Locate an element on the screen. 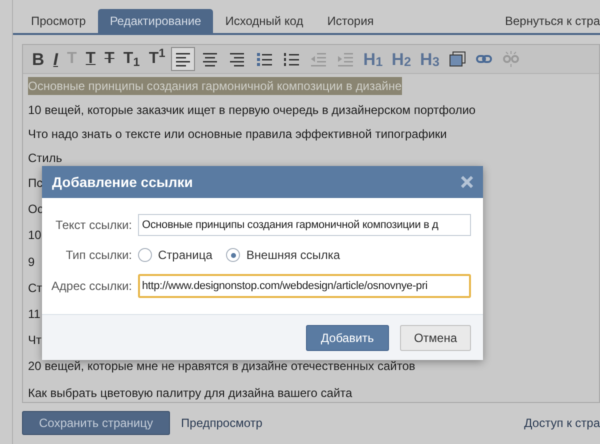  align-right-icon is located at coordinates (237, 59).